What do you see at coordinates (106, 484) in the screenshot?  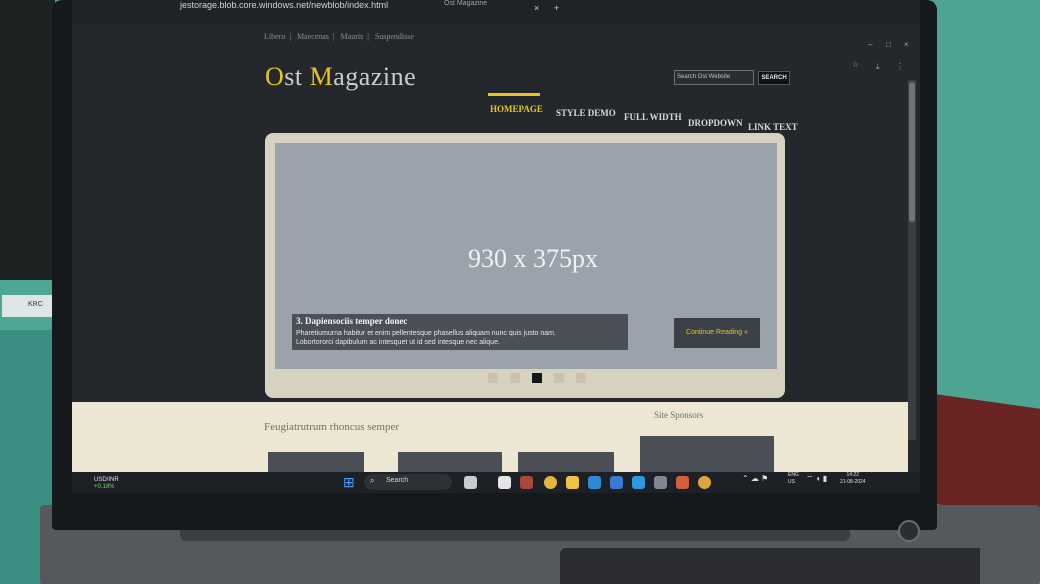 I see `market-widget: USD/INR +0.18%` at bounding box center [106, 484].